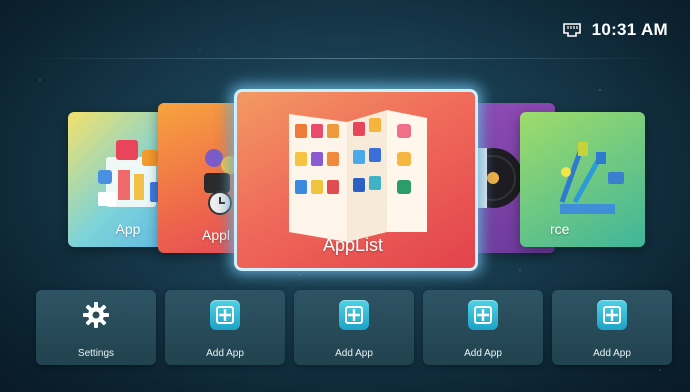 The height and width of the screenshot is (392, 690). What do you see at coordinates (353, 245) in the screenshot?
I see `card-label: AppList` at bounding box center [353, 245].